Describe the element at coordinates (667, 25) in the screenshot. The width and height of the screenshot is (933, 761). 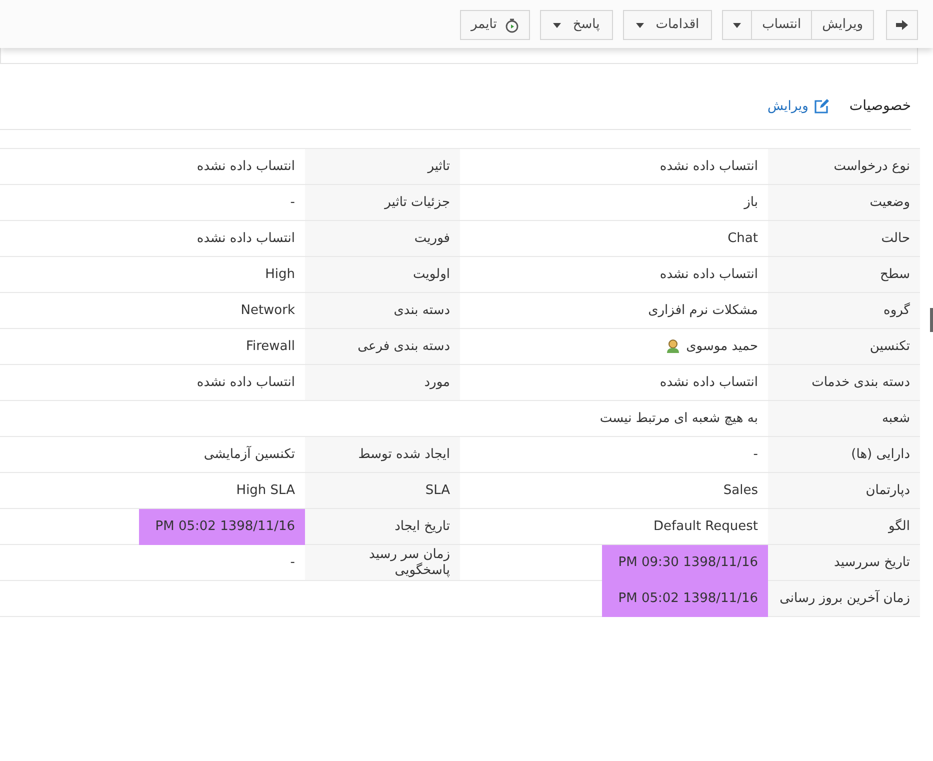
I see `dropdown-button: اقدامات` at that location.